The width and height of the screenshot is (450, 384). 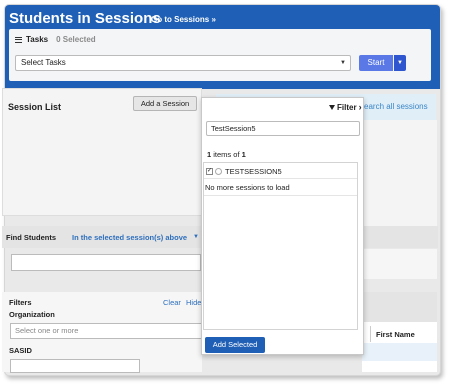 What do you see at coordinates (43, 62) in the screenshot?
I see `select-tasks-value: Select Tasks` at bounding box center [43, 62].